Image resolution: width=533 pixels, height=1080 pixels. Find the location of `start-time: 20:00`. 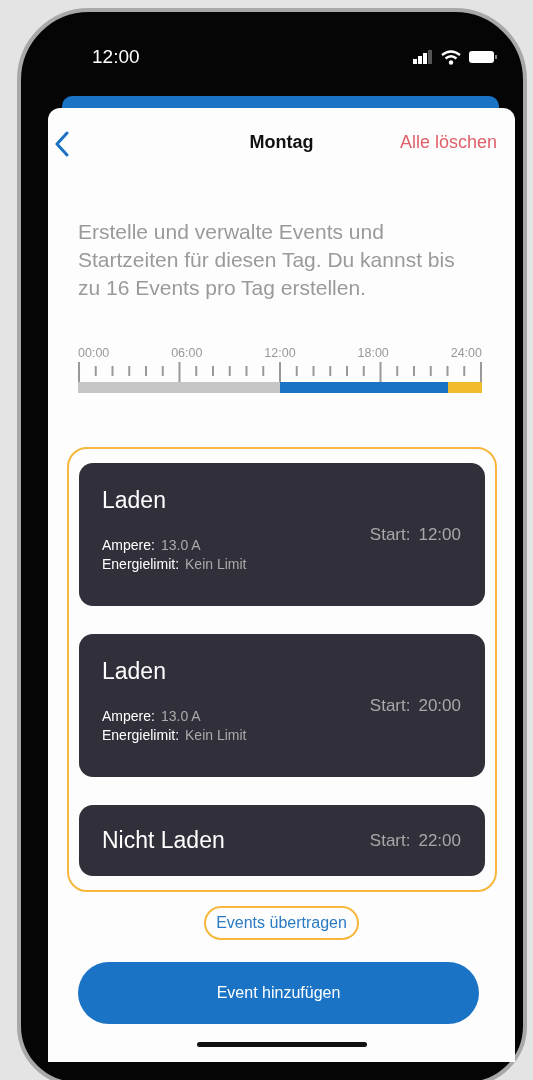

start-time: 20:00 is located at coordinates (439, 705).